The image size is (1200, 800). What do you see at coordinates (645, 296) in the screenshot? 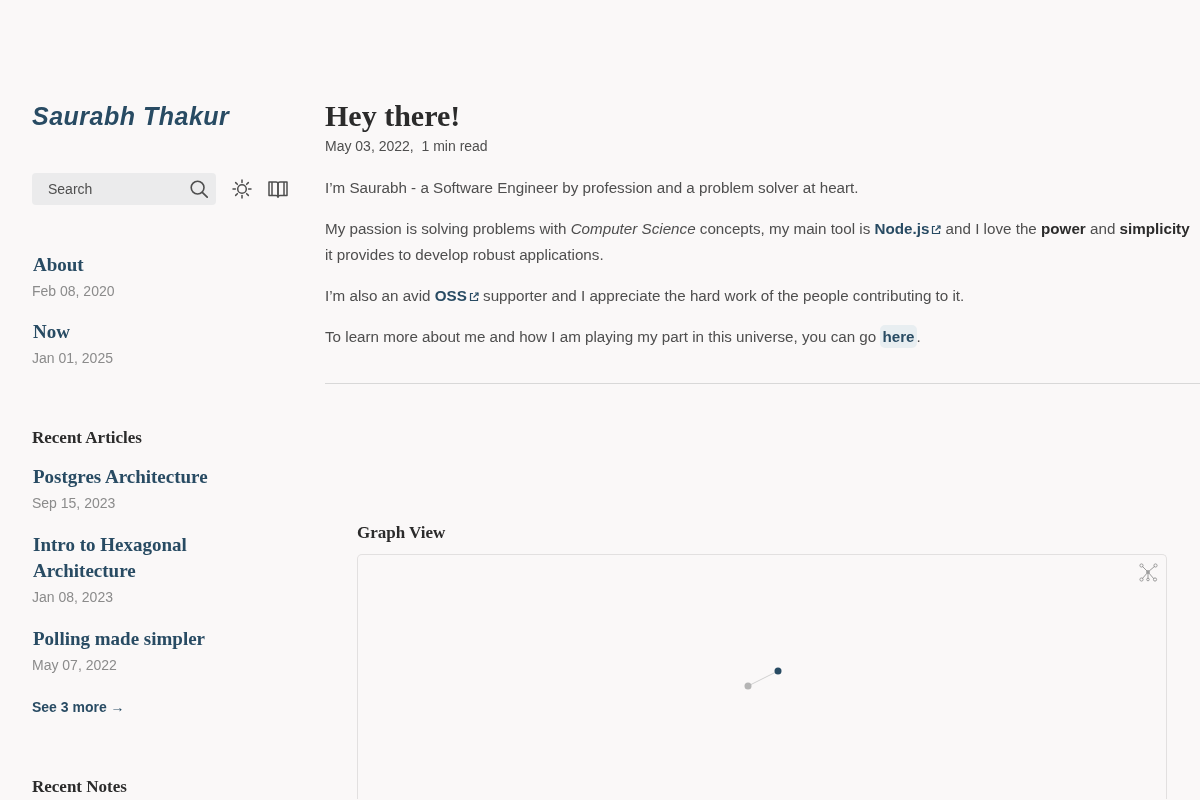
I see `paragraph: I’m also an avid OSS supporter and I appreciate the hard work of the people contributing to it.` at bounding box center [645, 296].